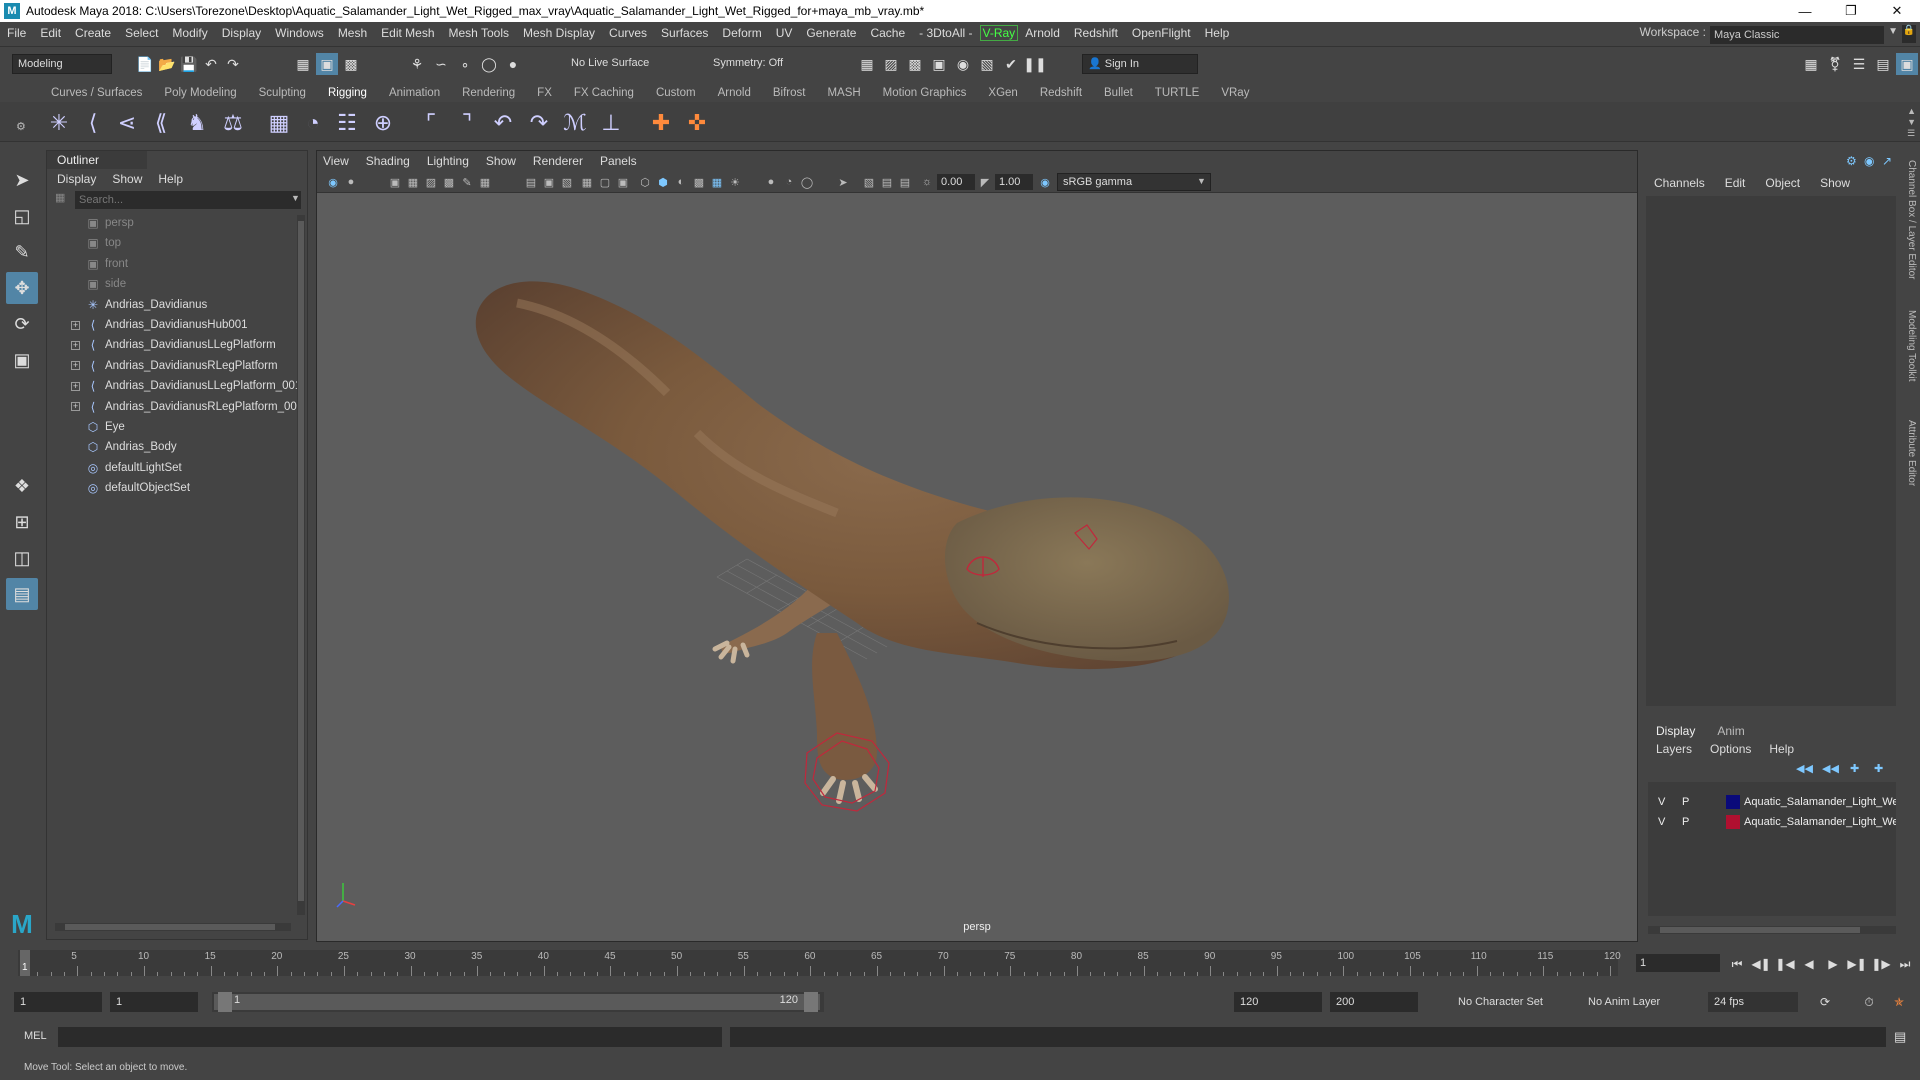 Image resolution: width=1920 pixels, height=1080 pixels. What do you see at coordinates (417, 64) in the screenshot?
I see `snap-to-grid-icon: ⚘` at bounding box center [417, 64].